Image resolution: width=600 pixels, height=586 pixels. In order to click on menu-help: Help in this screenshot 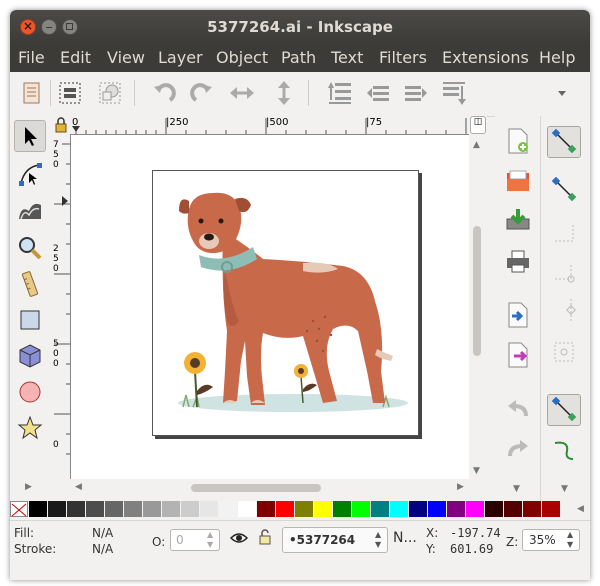, I will do `click(557, 57)`.